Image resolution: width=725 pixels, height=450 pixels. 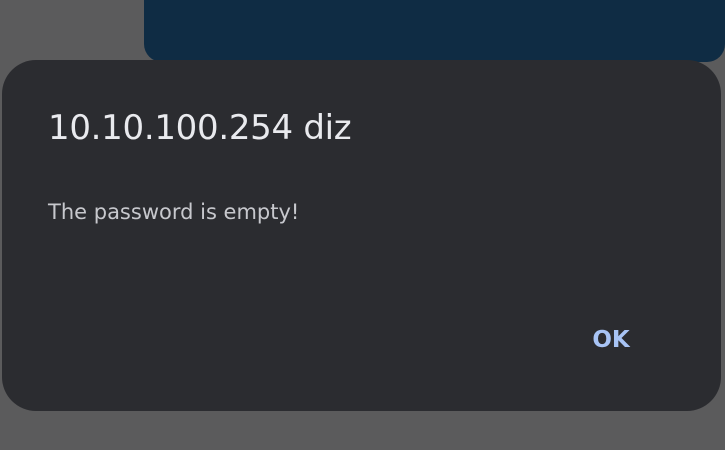 I want to click on background-panel, so click(x=434, y=31).